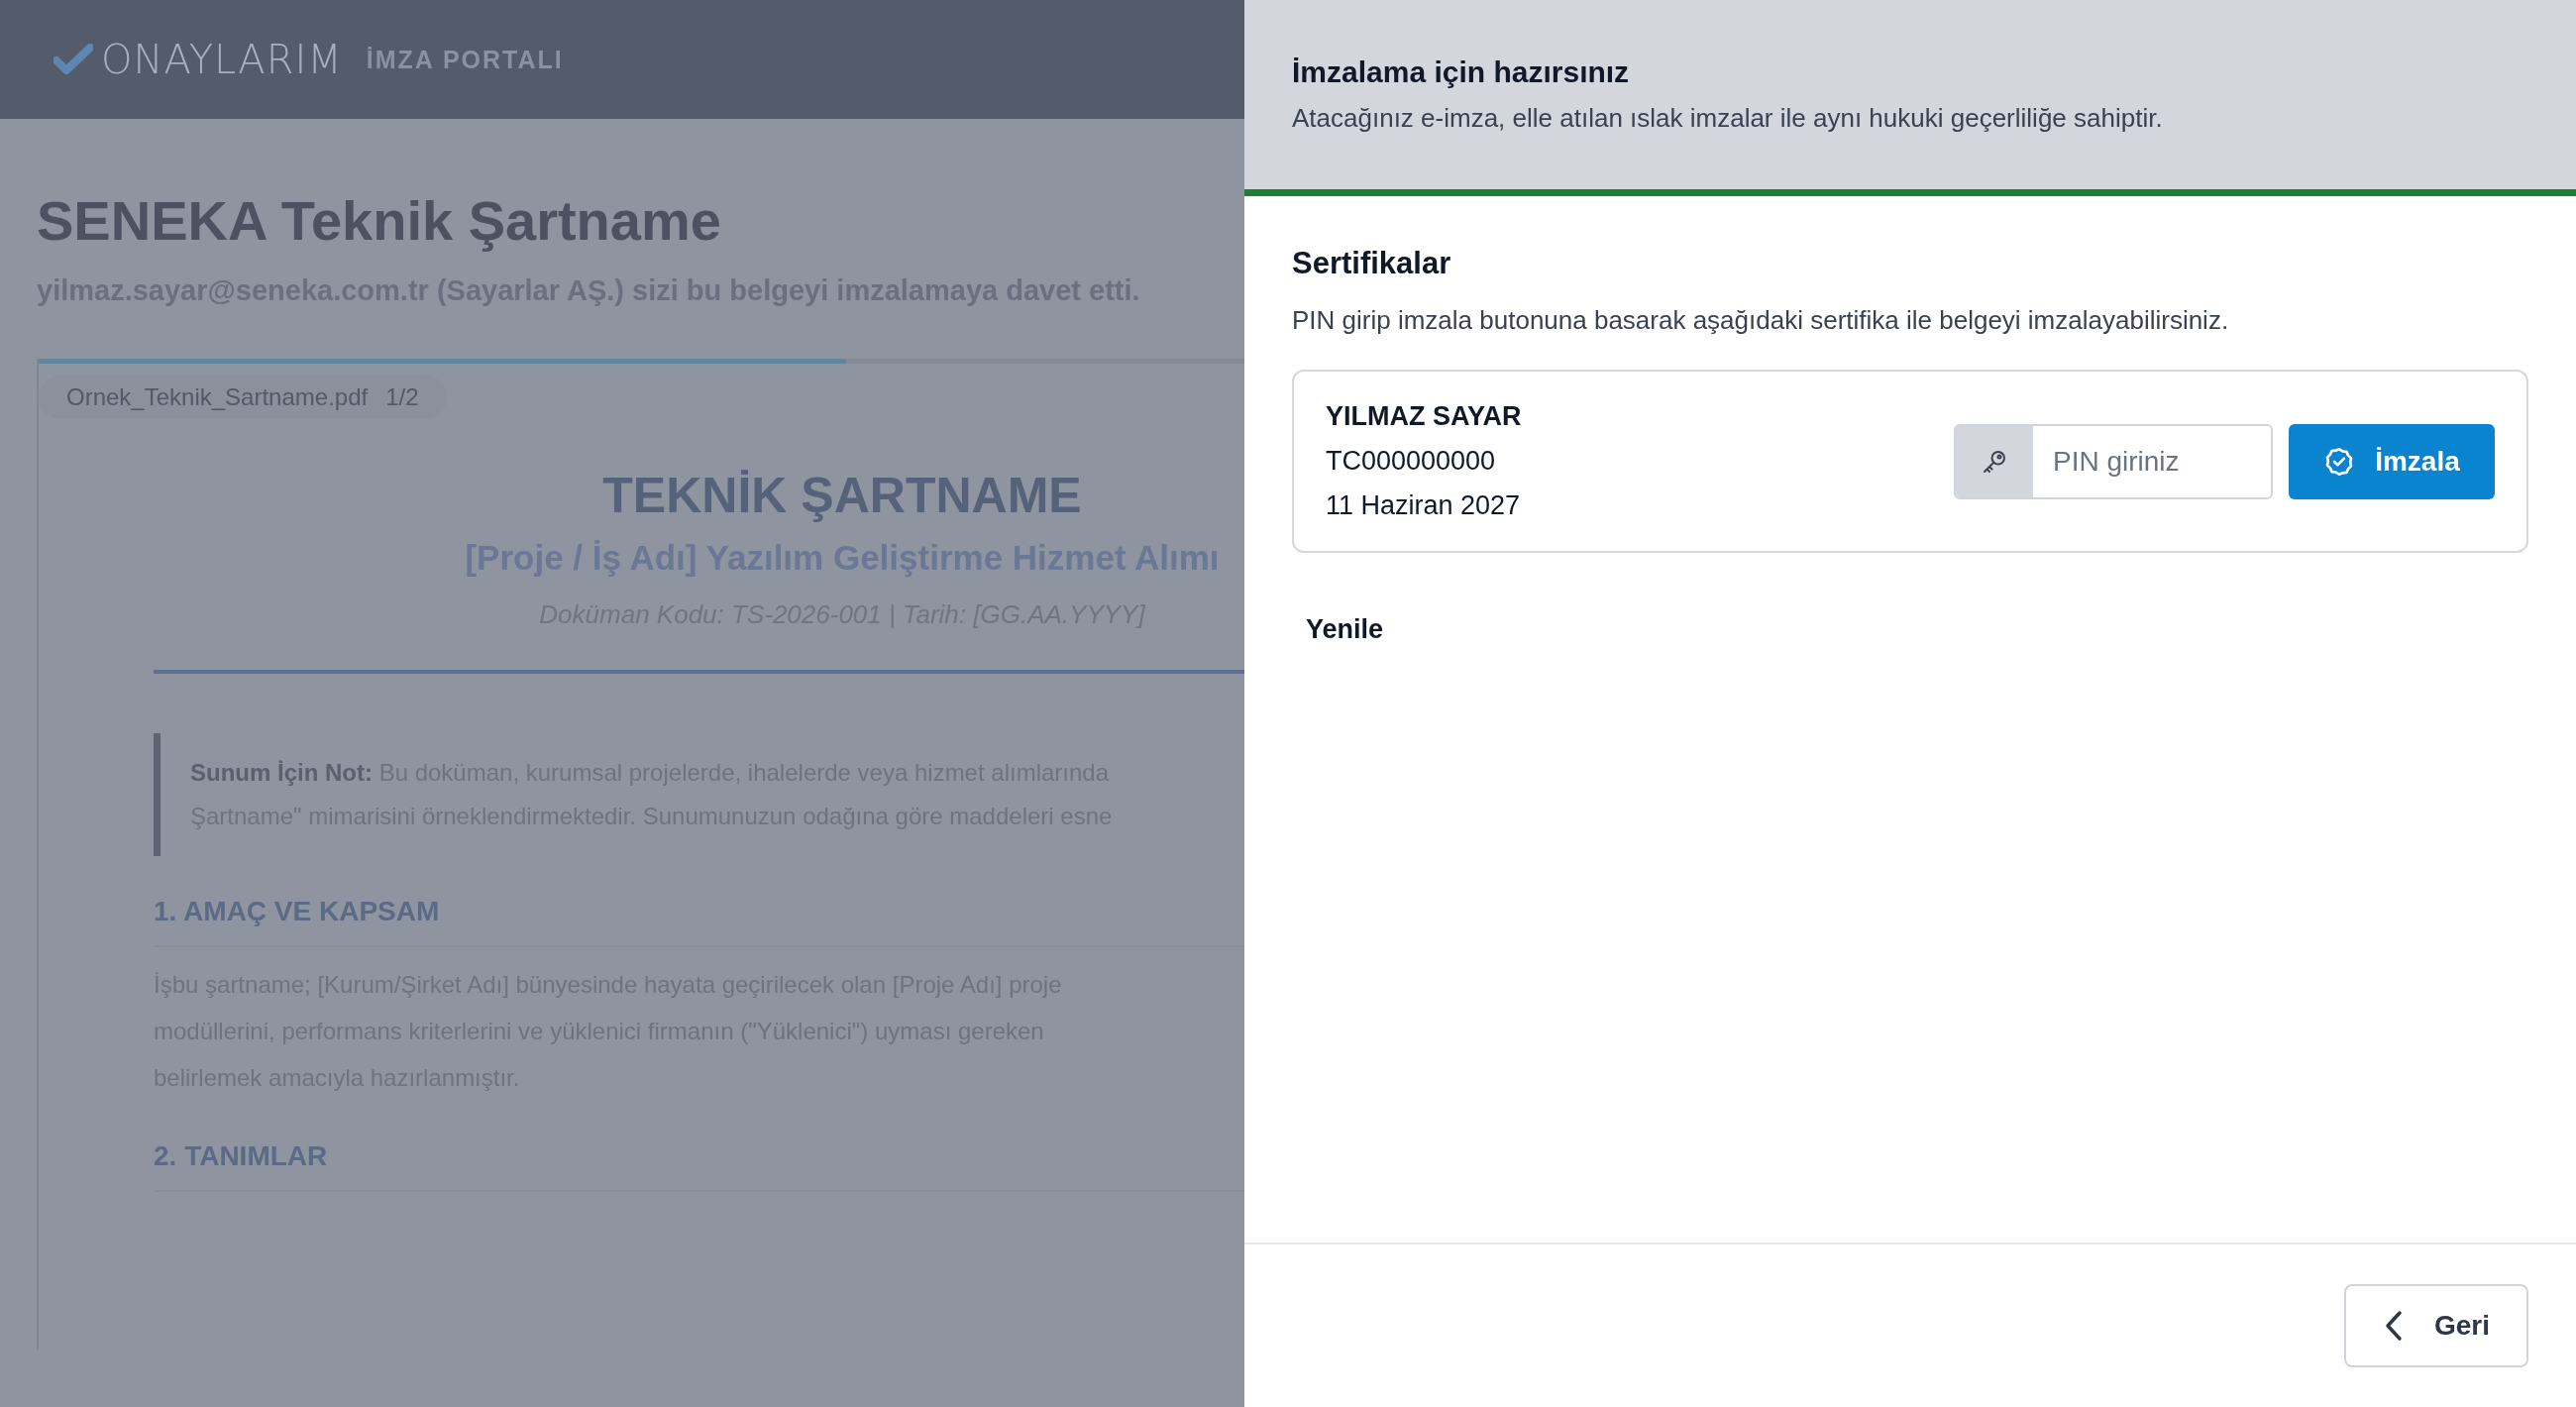  Describe the element at coordinates (842, 495) in the screenshot. I see `page-title: TEKNİK ŞARTNAME` at that location.